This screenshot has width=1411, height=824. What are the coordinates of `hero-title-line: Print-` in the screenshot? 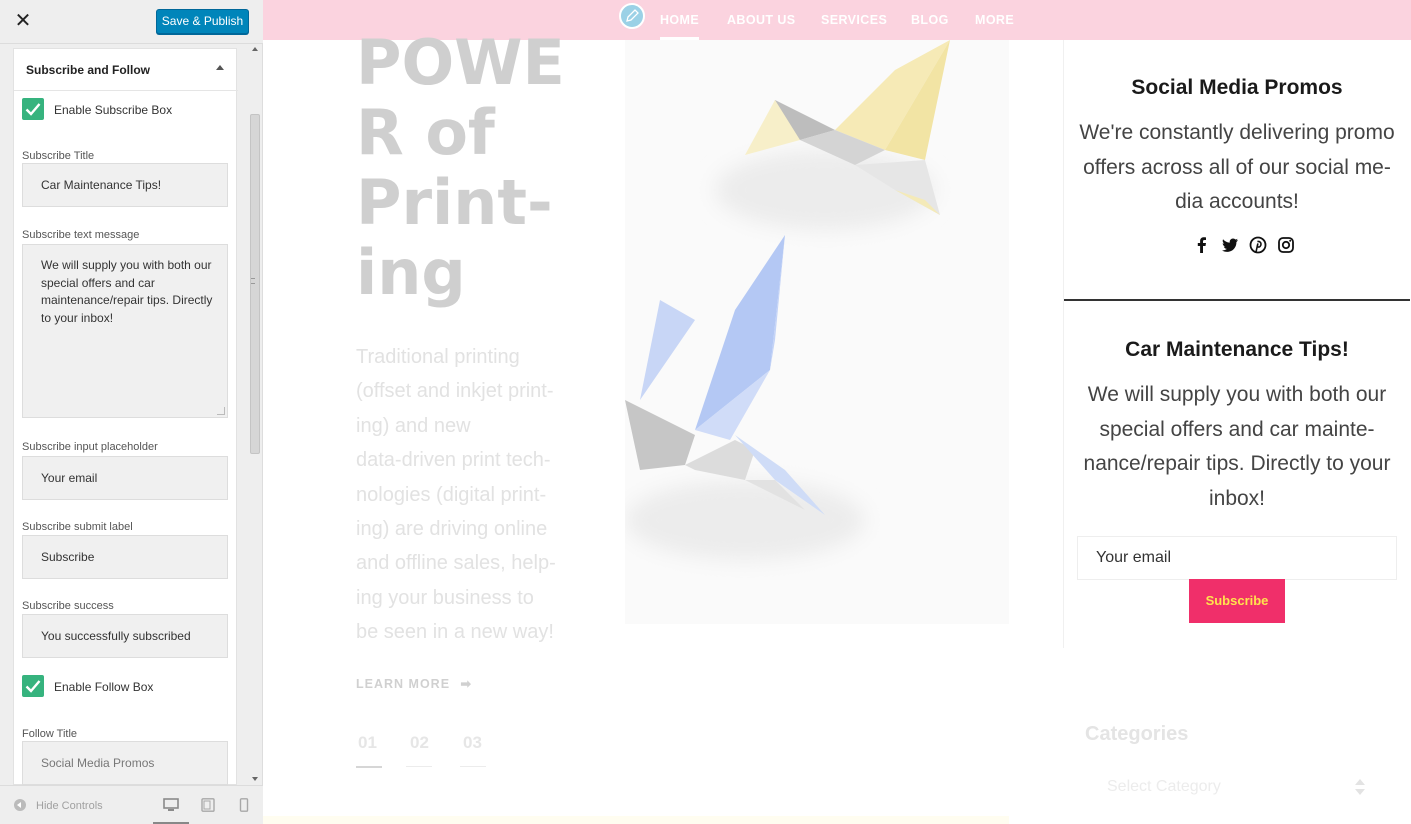 It's located at (454, 202).